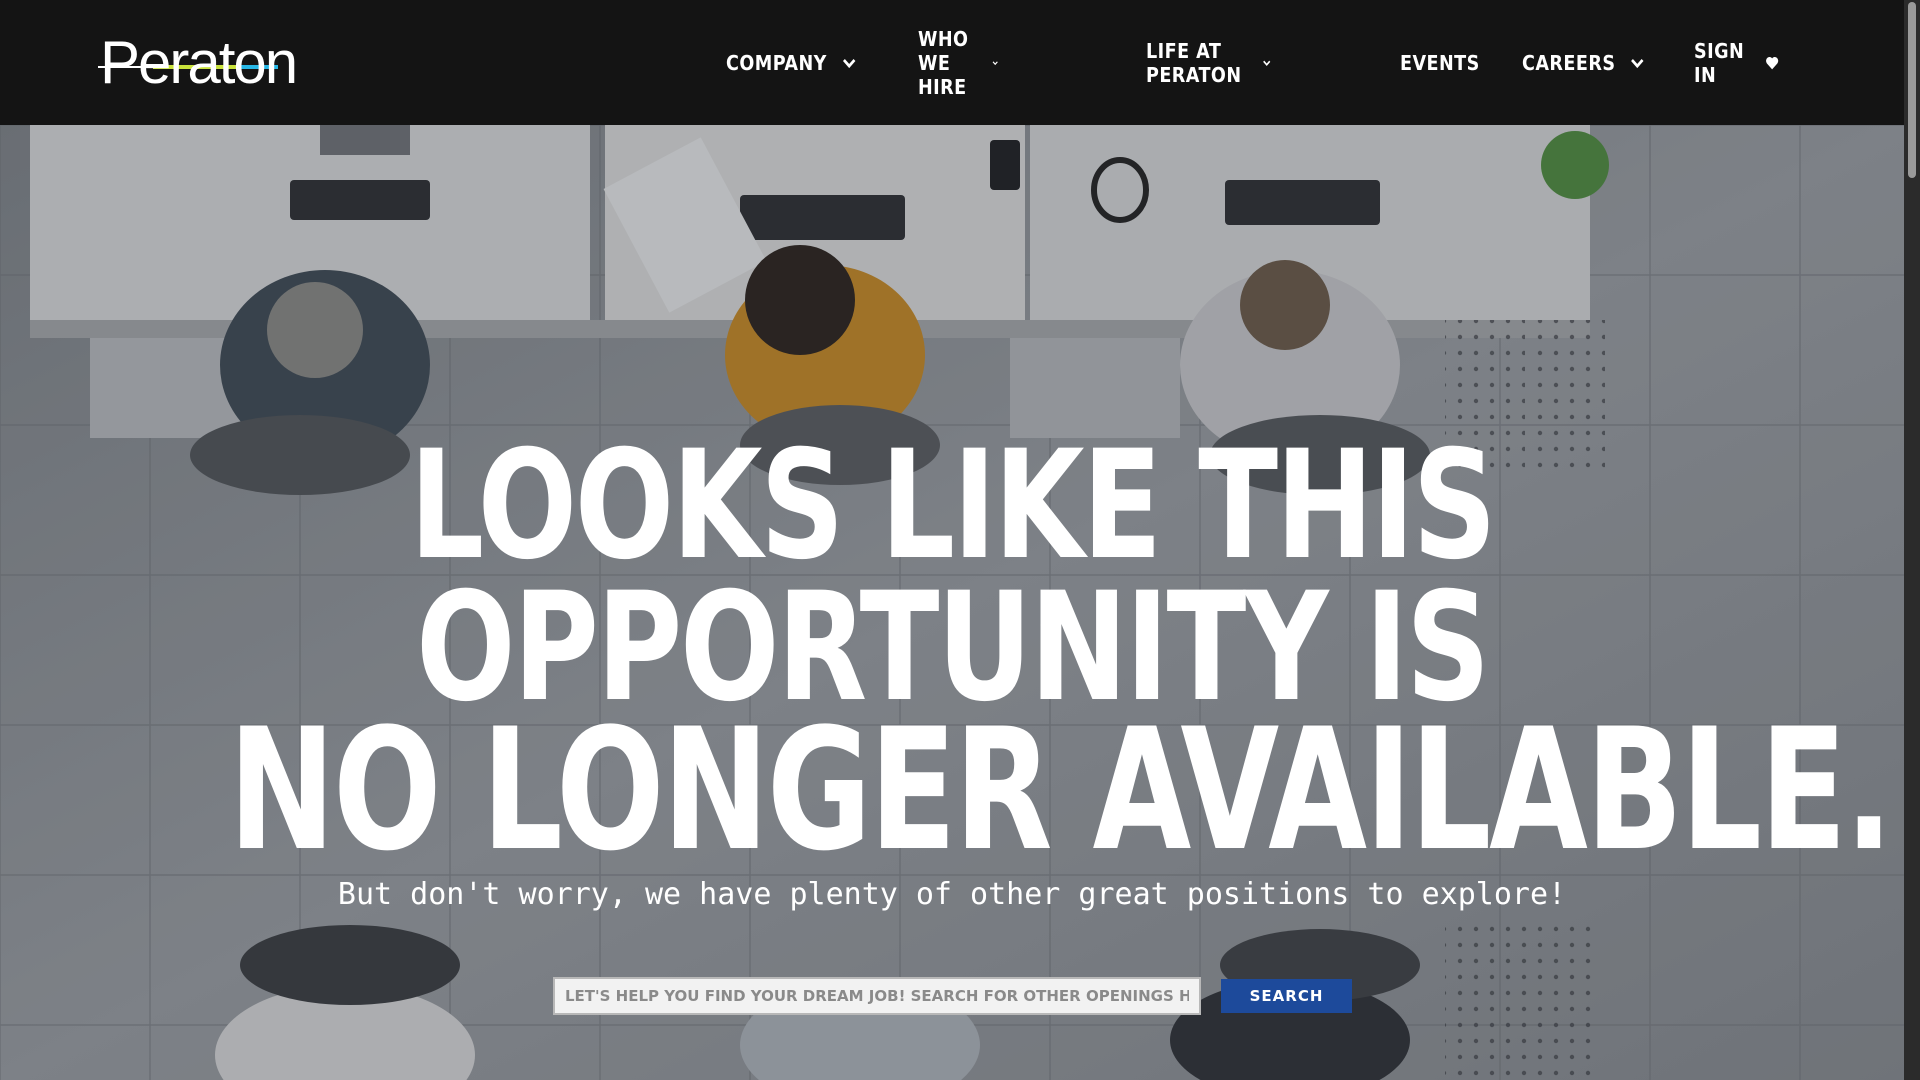 Image resolution: width=1920 pixels, height=1080 pixels. What do you see at coordinates (1286, 996) in the screenshot?
I see `search-button: SEARCH` at bounding box center [1286, 996].